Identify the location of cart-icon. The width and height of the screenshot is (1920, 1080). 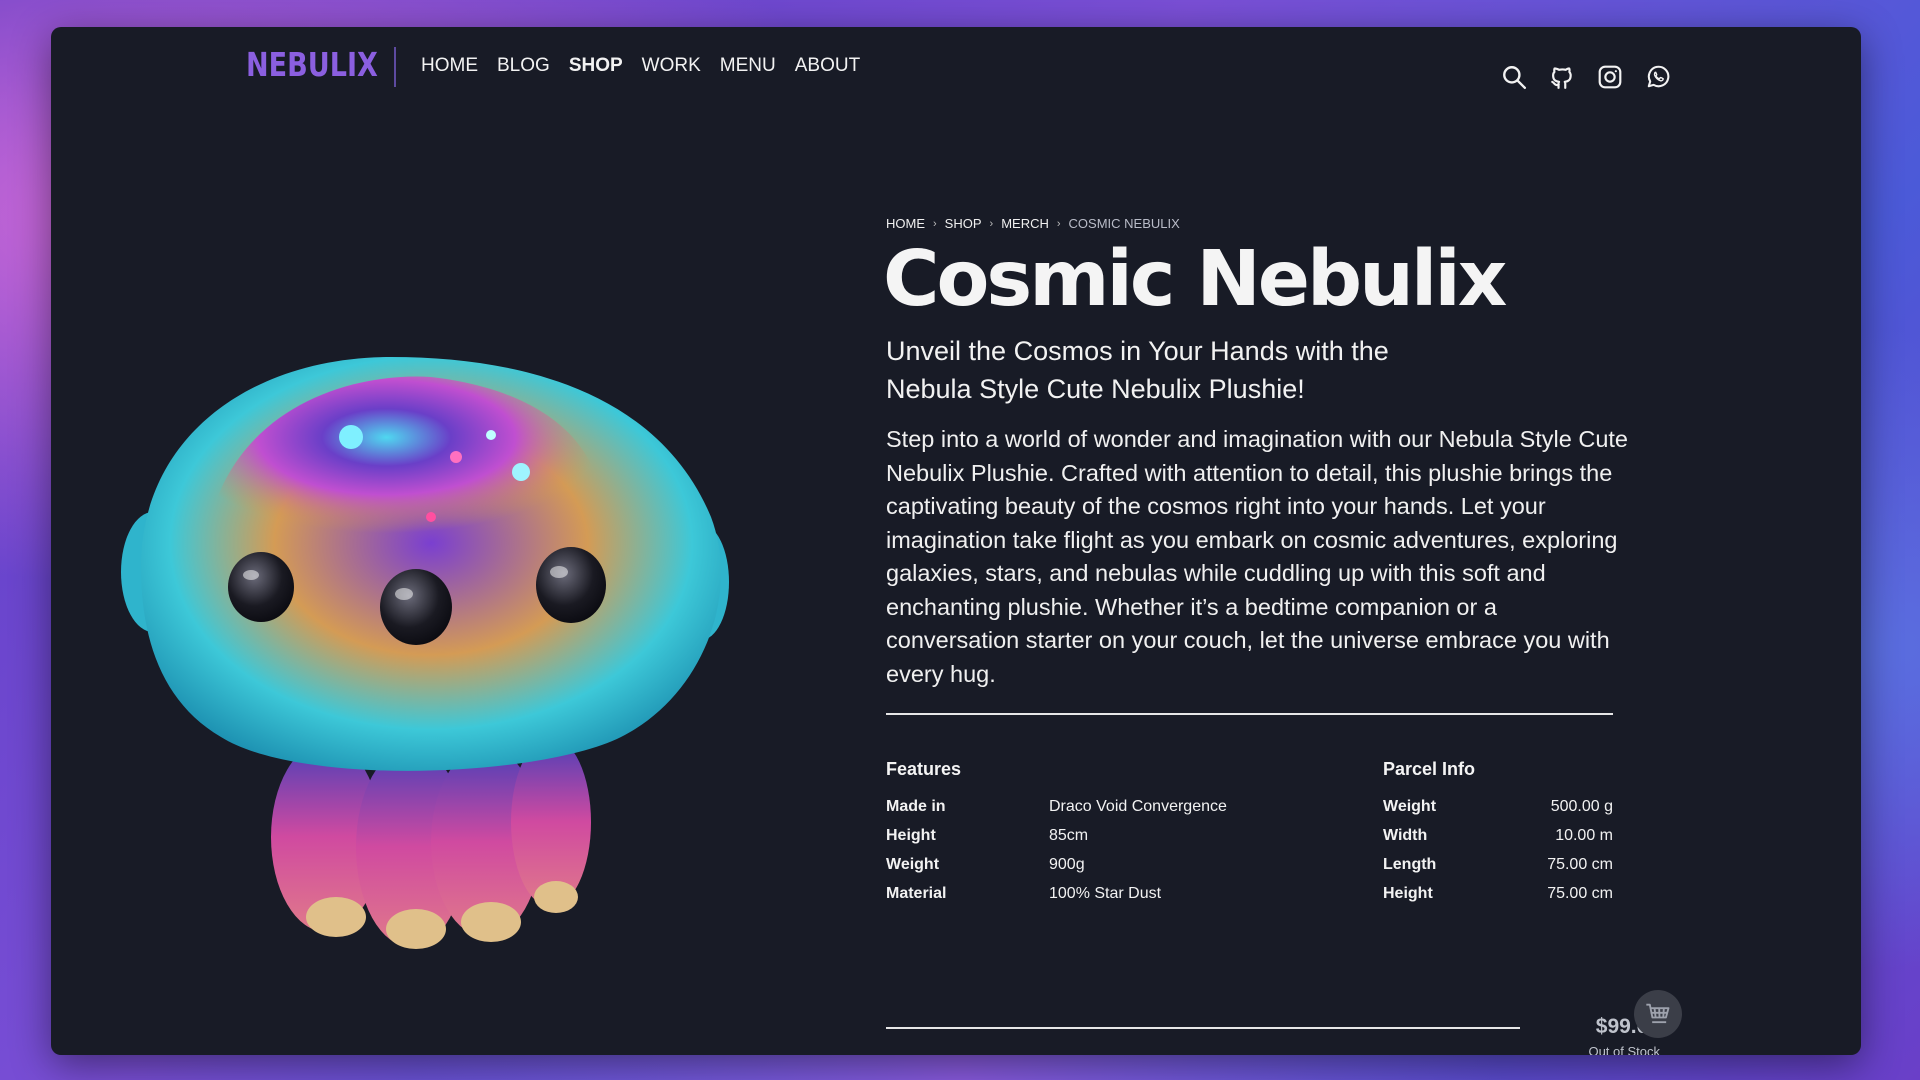
(1658, 1013).